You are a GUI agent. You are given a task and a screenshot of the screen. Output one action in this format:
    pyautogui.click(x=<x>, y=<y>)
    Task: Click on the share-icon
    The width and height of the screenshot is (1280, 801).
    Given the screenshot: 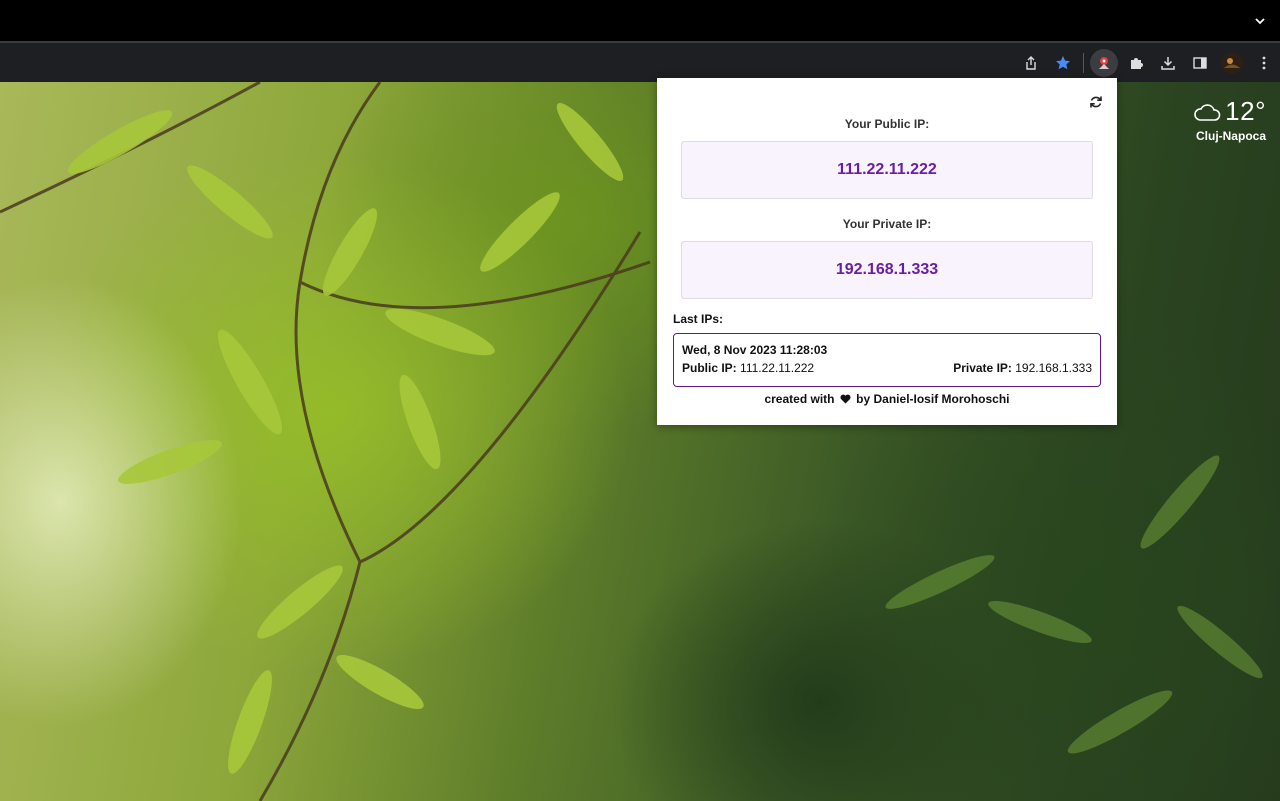 What is the action you would take?
    pyautogui.click(x=1031, y=63)
    